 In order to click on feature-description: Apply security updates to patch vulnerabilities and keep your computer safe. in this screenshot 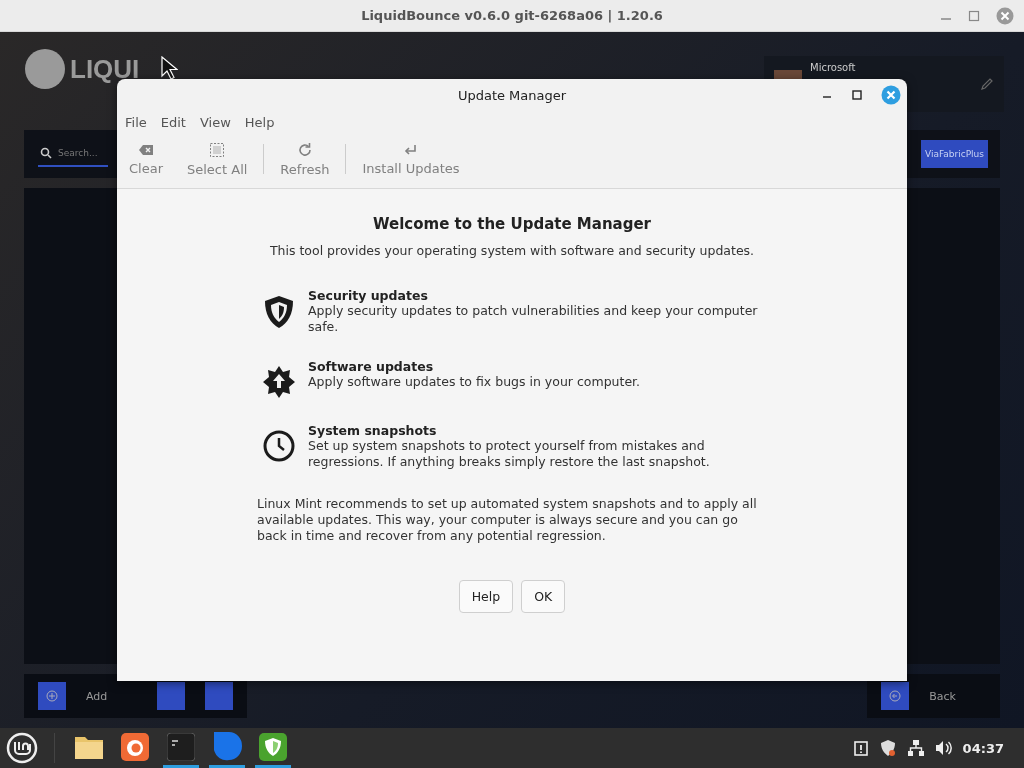, I will do `click(533, 319)`.